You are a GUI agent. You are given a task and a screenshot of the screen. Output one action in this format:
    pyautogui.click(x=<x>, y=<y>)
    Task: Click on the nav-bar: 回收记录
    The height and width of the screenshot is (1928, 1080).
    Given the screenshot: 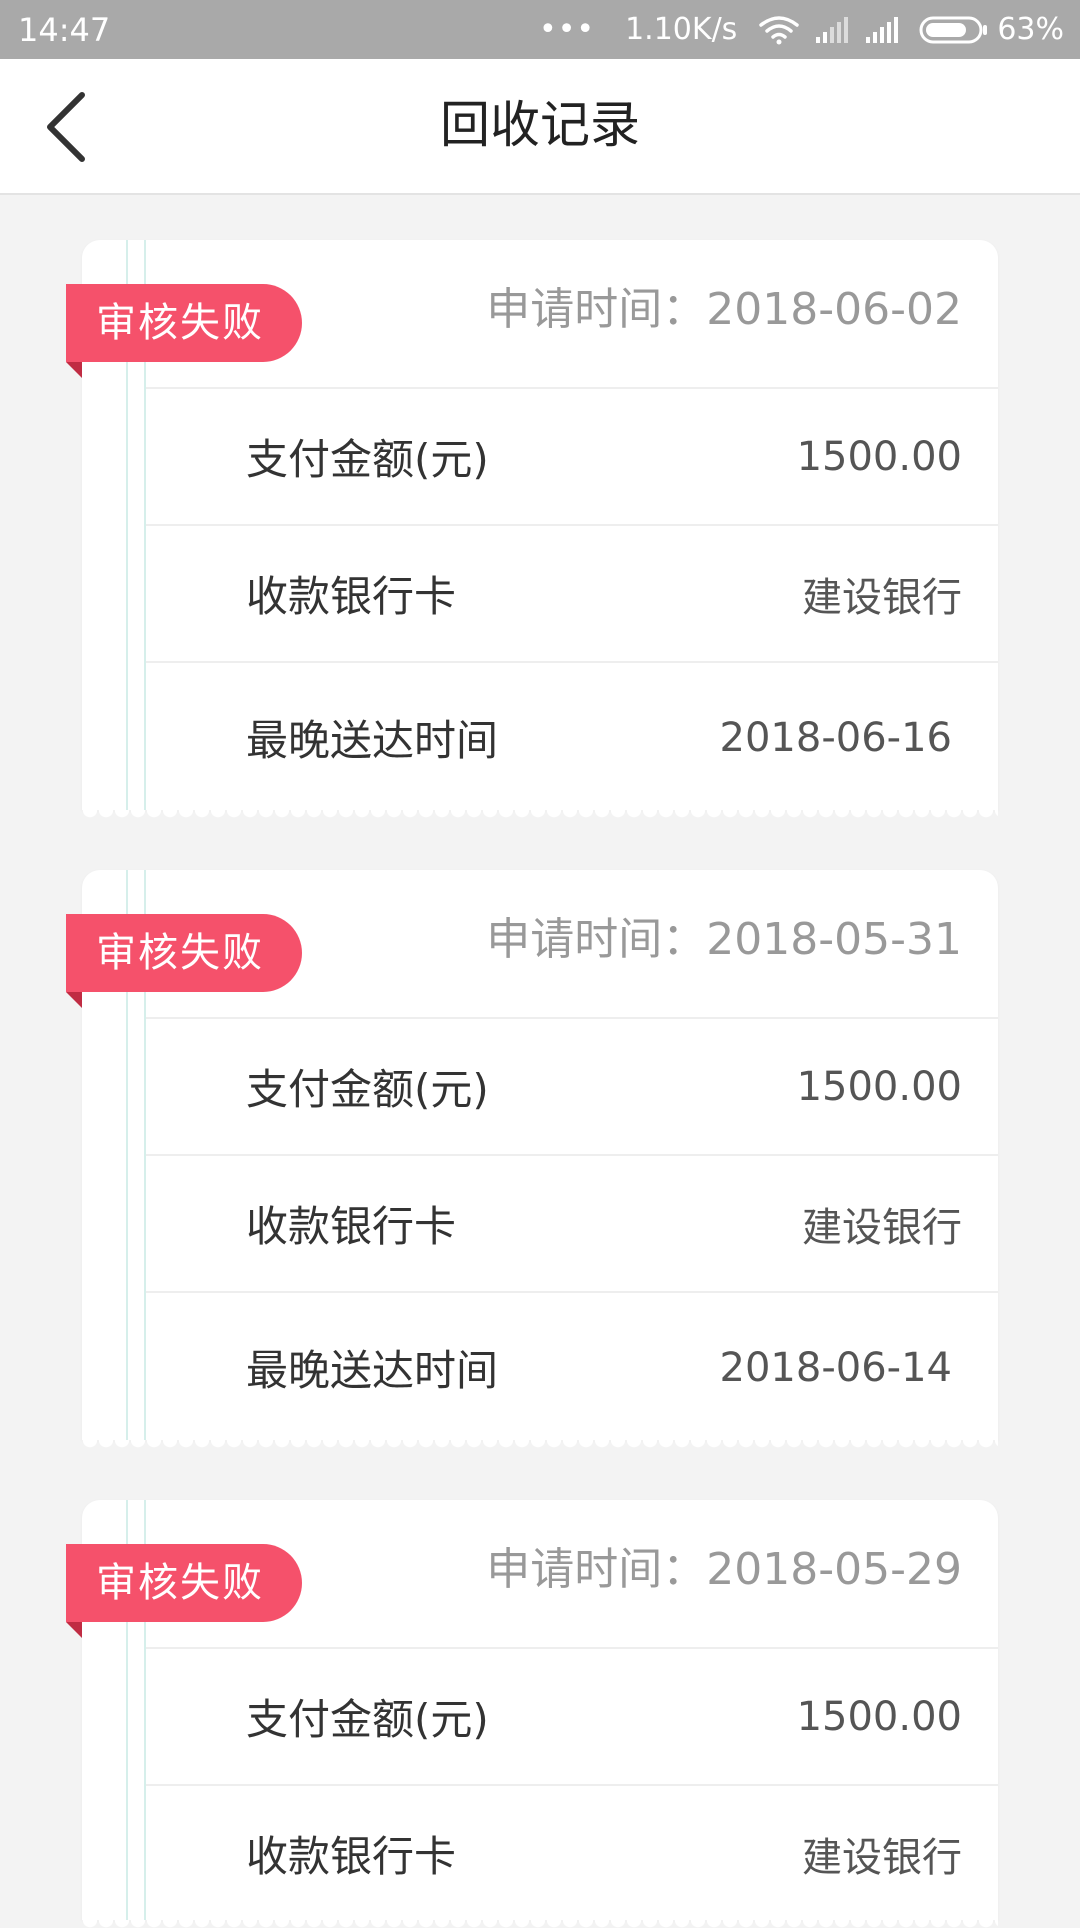 What is the action you would take?
    pyautogui.click(x=540, y=127)
    